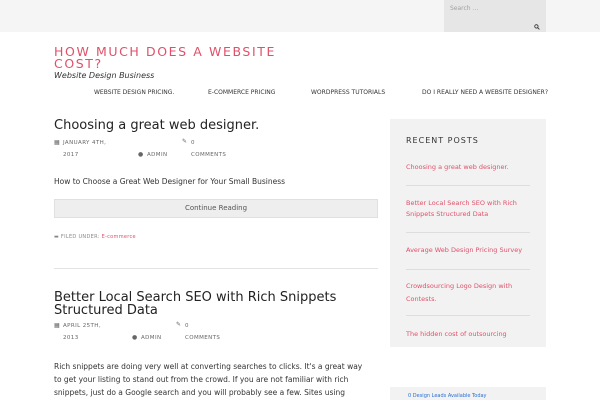 The width and height of the screenshot is (600, 400). What do you see at coordinates (80, 237) in the screenshot?
I see `filed-under-label: FILED UNDER:` at bounding box center [80, 237].